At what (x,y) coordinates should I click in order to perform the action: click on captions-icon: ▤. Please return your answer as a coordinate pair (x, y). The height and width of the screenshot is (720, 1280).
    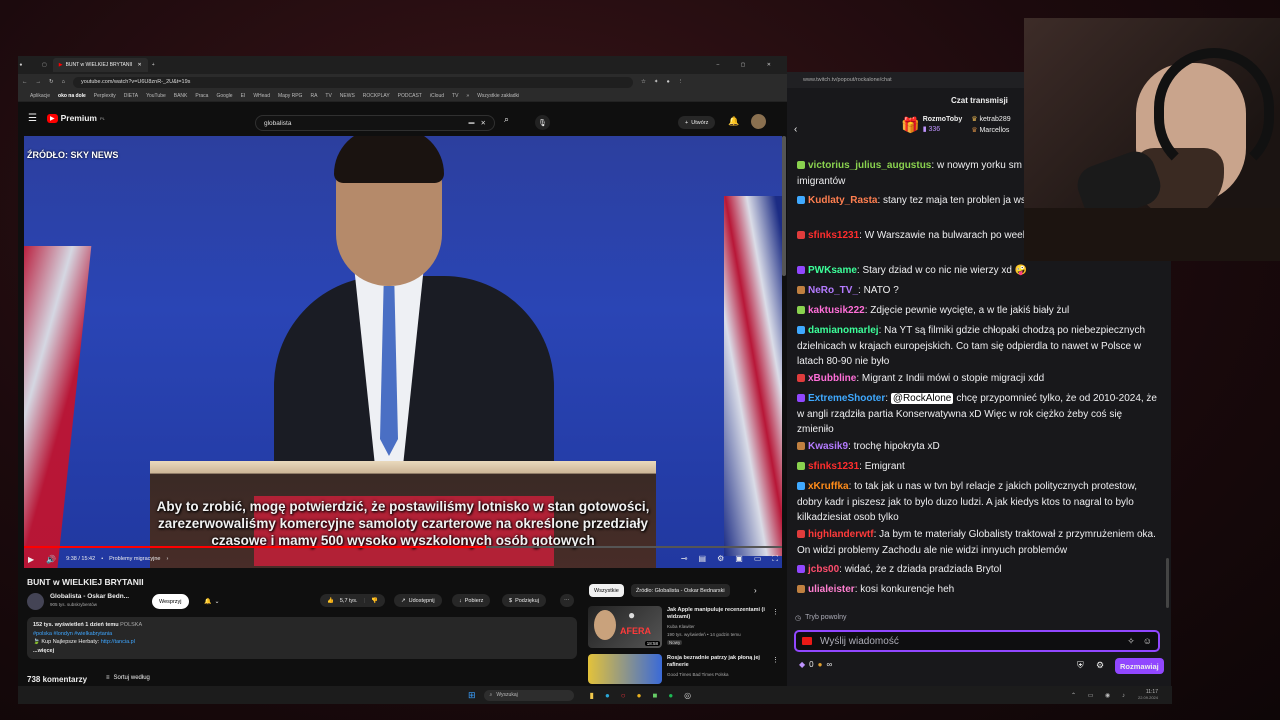
    Looking at the image, I should click on (703, 559).